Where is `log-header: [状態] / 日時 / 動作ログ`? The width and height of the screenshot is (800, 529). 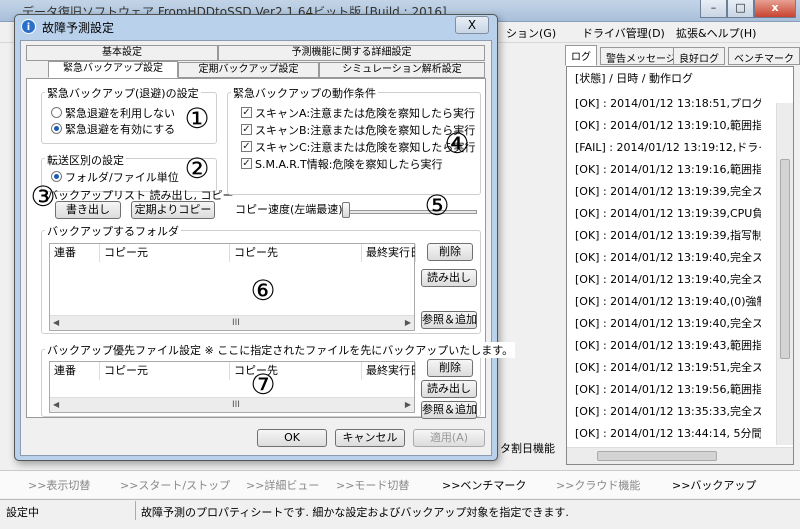 log-header: [状態] / 日時 / 動作ログ is located at coordinates (634, 78).